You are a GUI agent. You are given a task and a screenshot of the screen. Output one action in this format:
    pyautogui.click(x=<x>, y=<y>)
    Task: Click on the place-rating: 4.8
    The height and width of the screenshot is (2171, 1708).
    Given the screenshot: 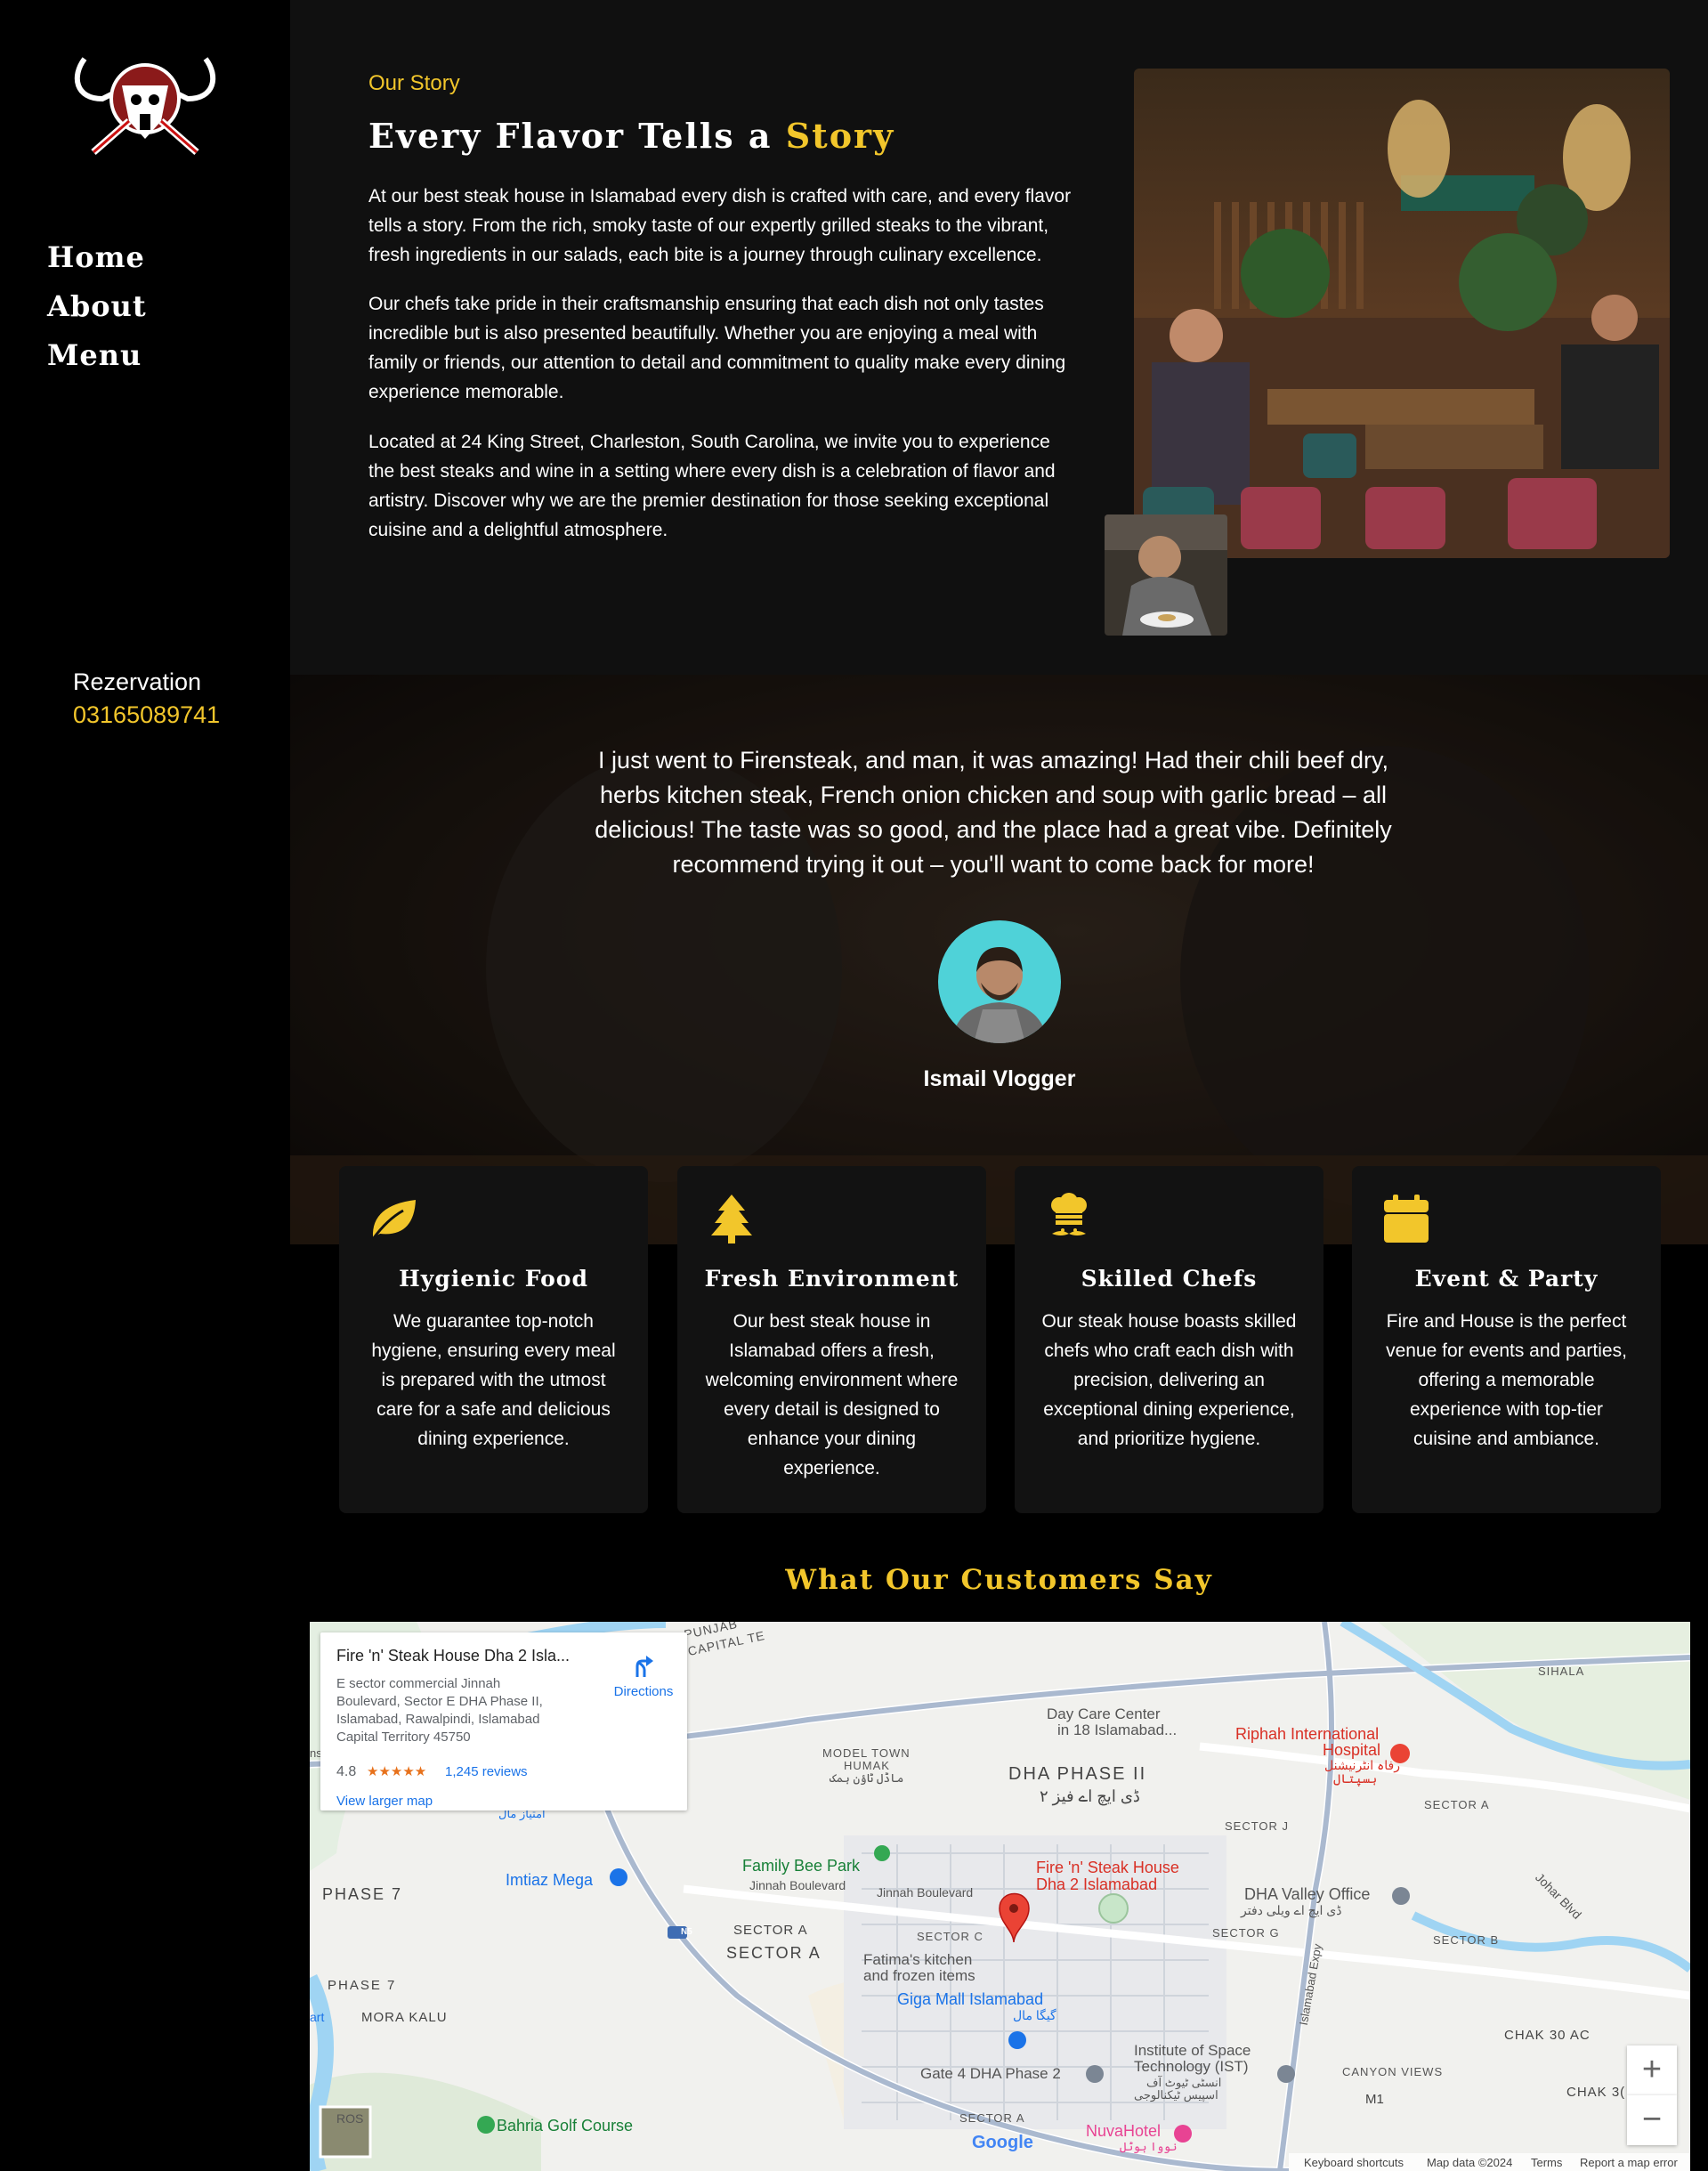 What is the action you would take?
    pyautogui.click(x=347, y=1772)
    